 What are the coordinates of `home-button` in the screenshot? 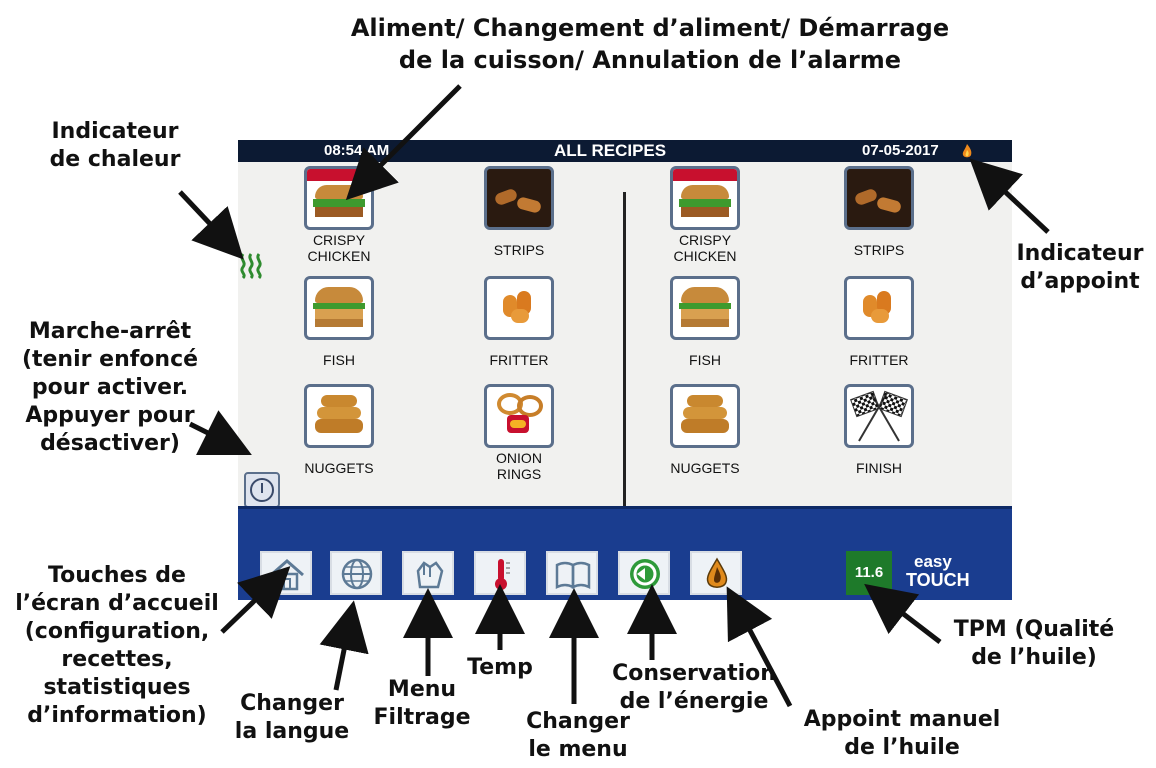 It's located at (286, 573).